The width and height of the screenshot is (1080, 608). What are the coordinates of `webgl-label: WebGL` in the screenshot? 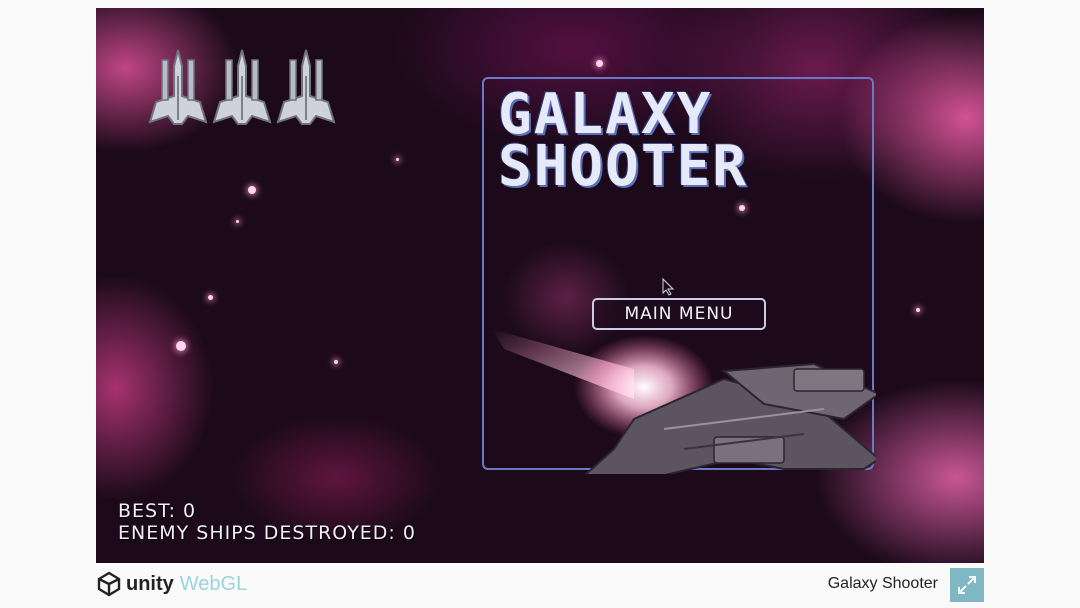 It's located at (213, 583).